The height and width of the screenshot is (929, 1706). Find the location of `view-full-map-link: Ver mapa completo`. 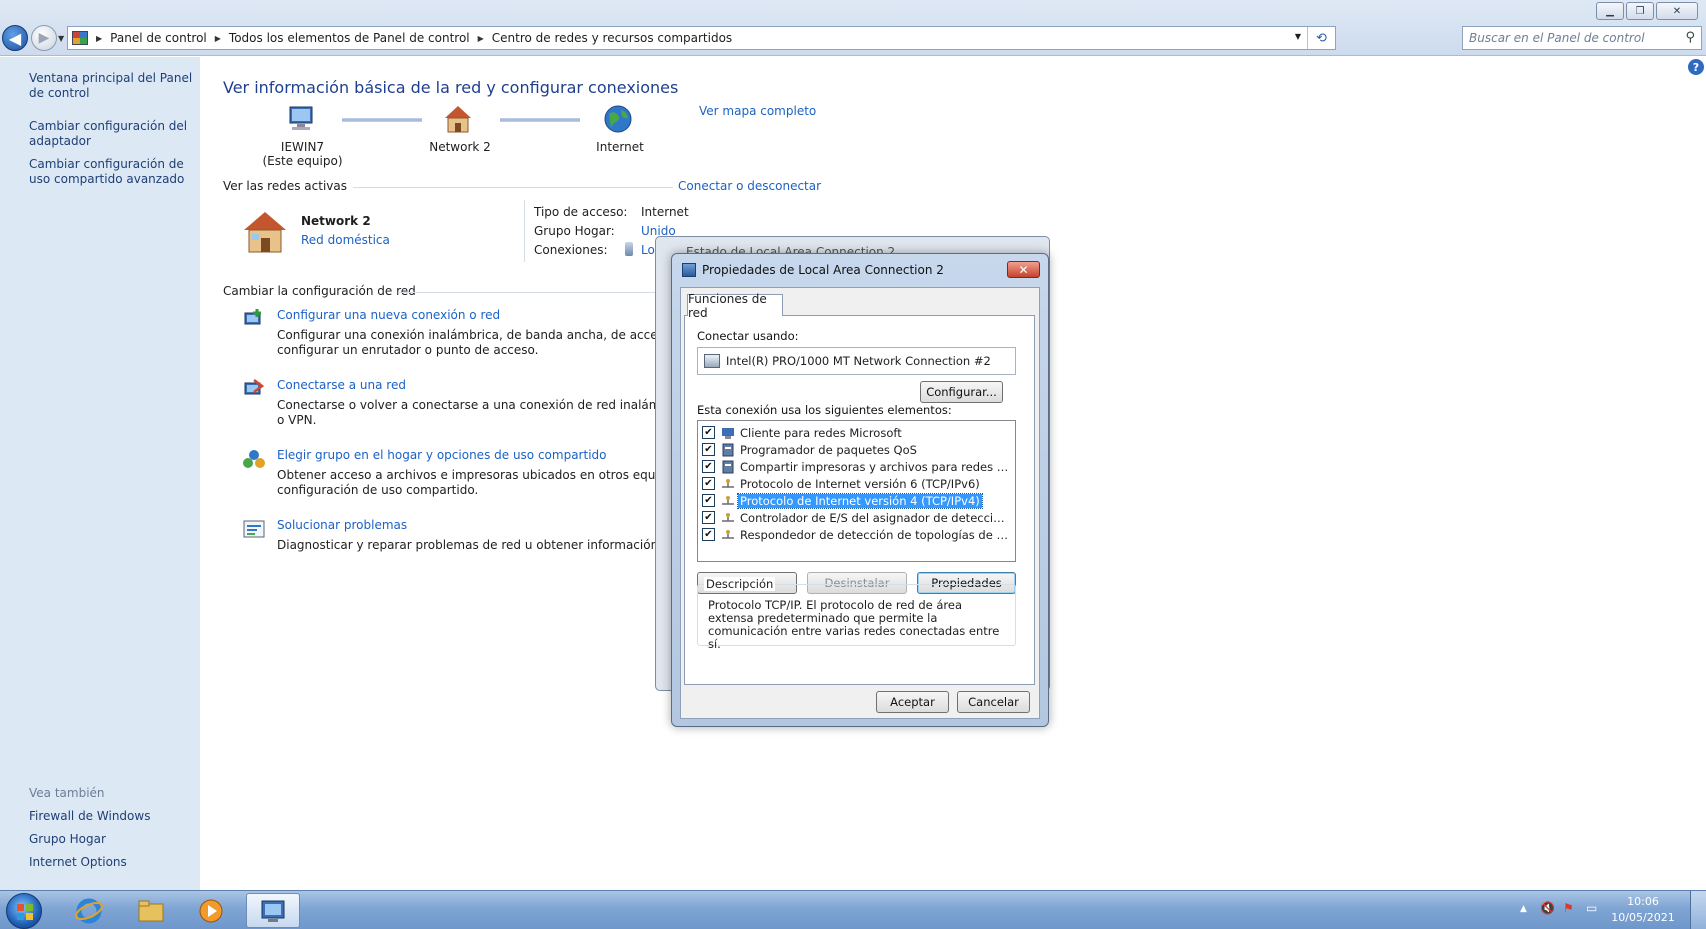

view-full-map-link: Ver mapa completo is located at coordinates (757, 111).